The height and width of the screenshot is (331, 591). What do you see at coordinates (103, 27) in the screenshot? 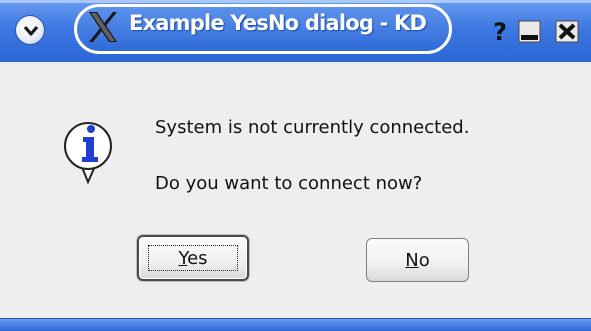
I see `x-logo-icon` at bounding box center [103, 27].